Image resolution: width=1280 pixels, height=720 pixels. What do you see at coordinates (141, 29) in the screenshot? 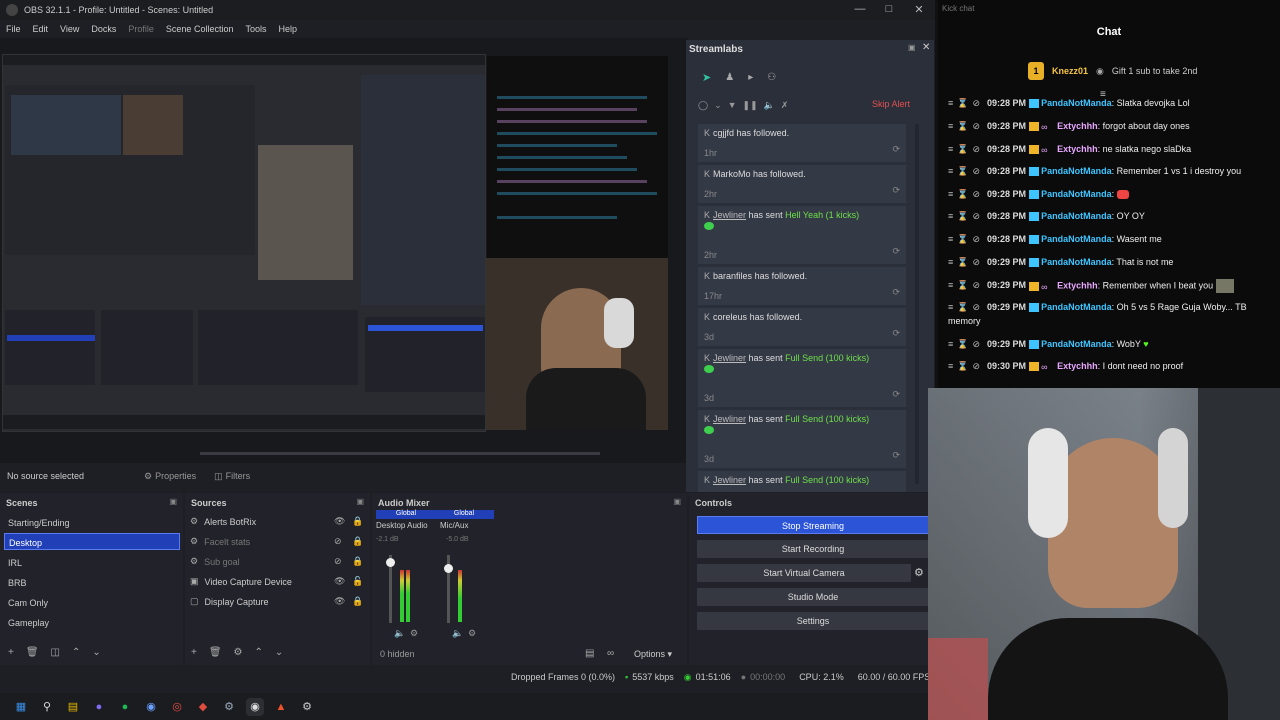
I see `menu-profile: Profile` at bounding box center [141, 29].